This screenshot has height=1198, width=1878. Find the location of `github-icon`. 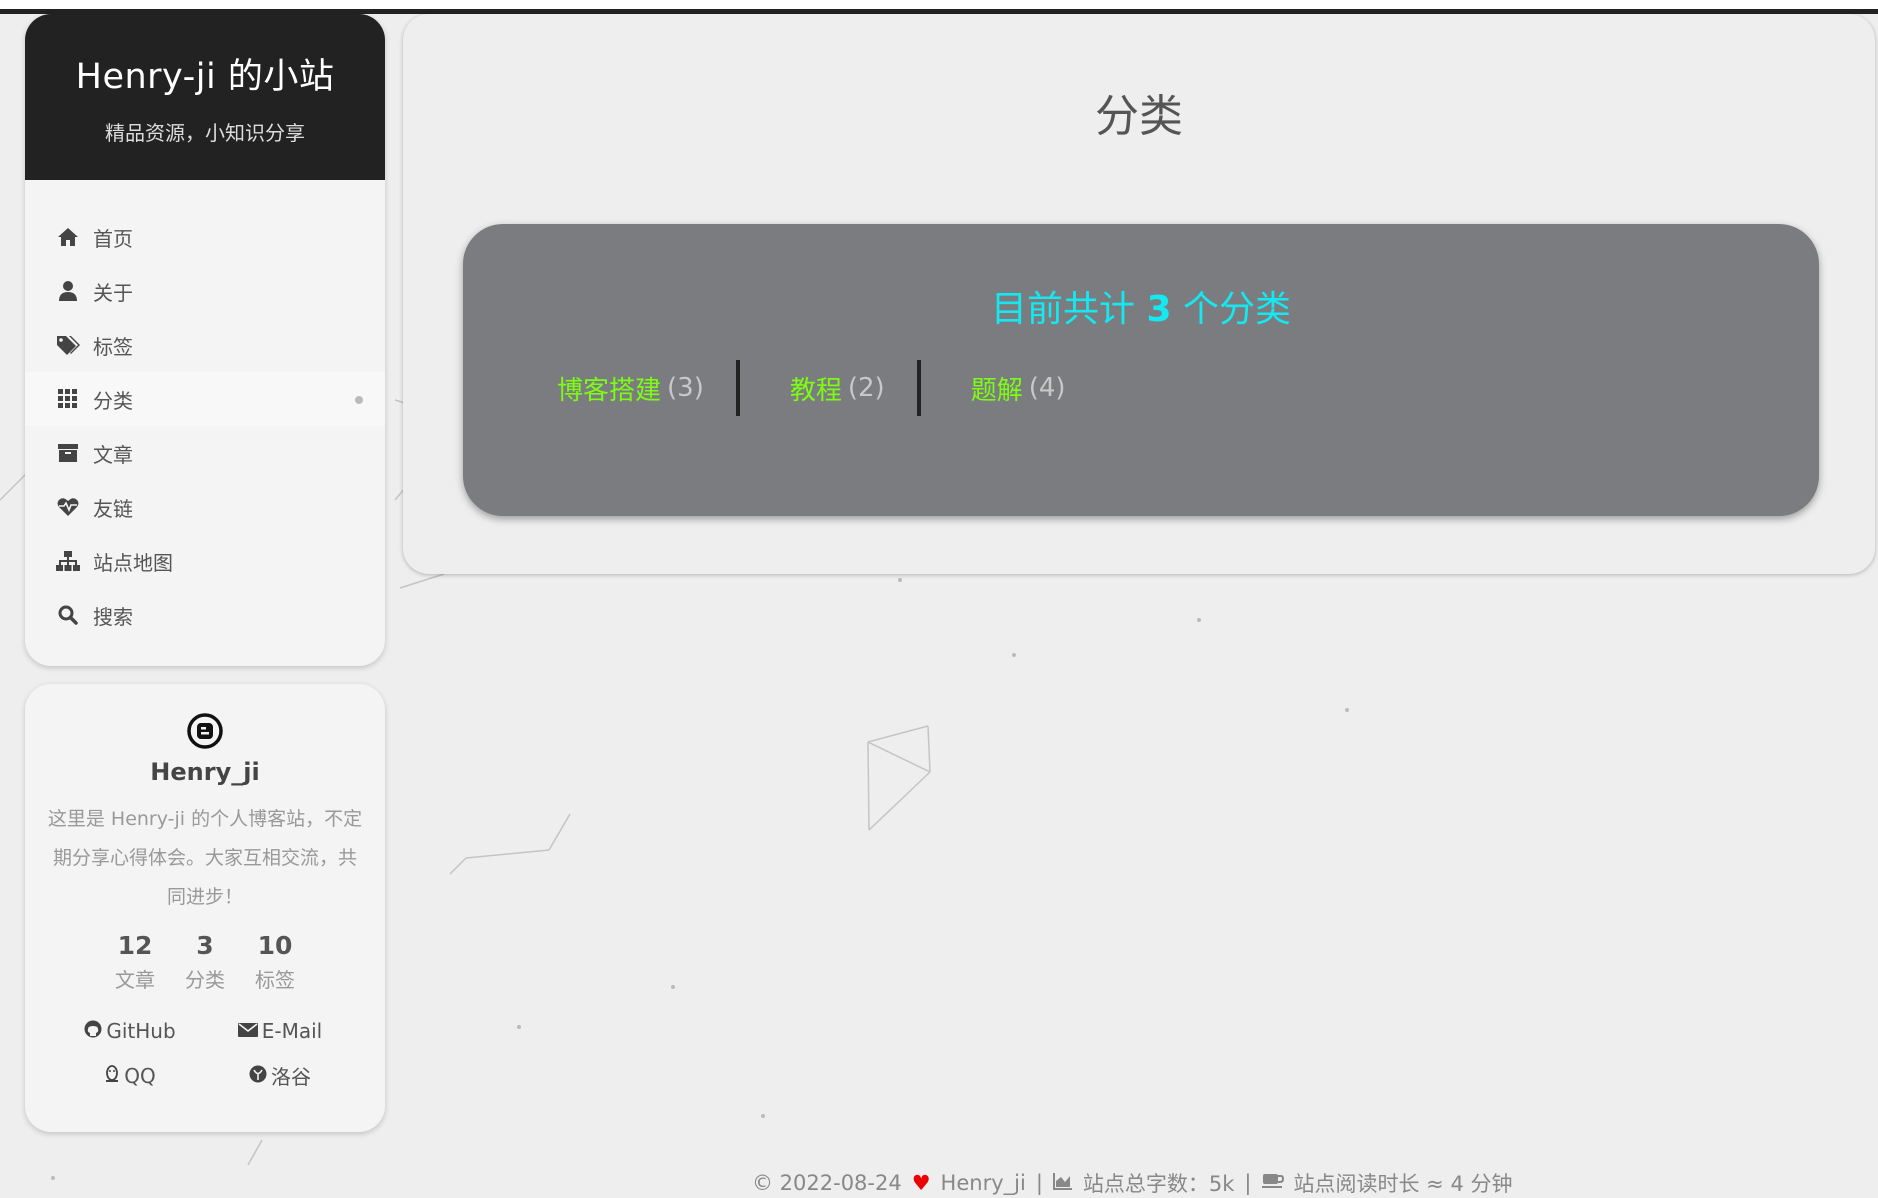

github-icon is located at coordinates (93, 1031).